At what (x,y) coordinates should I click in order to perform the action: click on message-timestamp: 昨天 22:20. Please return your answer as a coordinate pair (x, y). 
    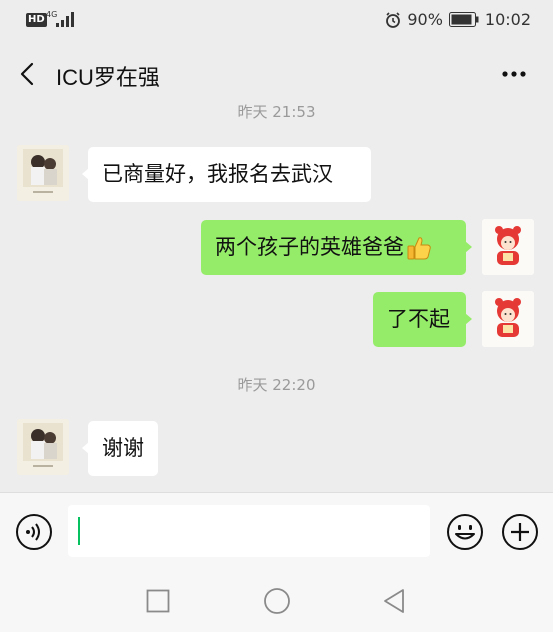
    Looking at the image, I should click on (276, 385).